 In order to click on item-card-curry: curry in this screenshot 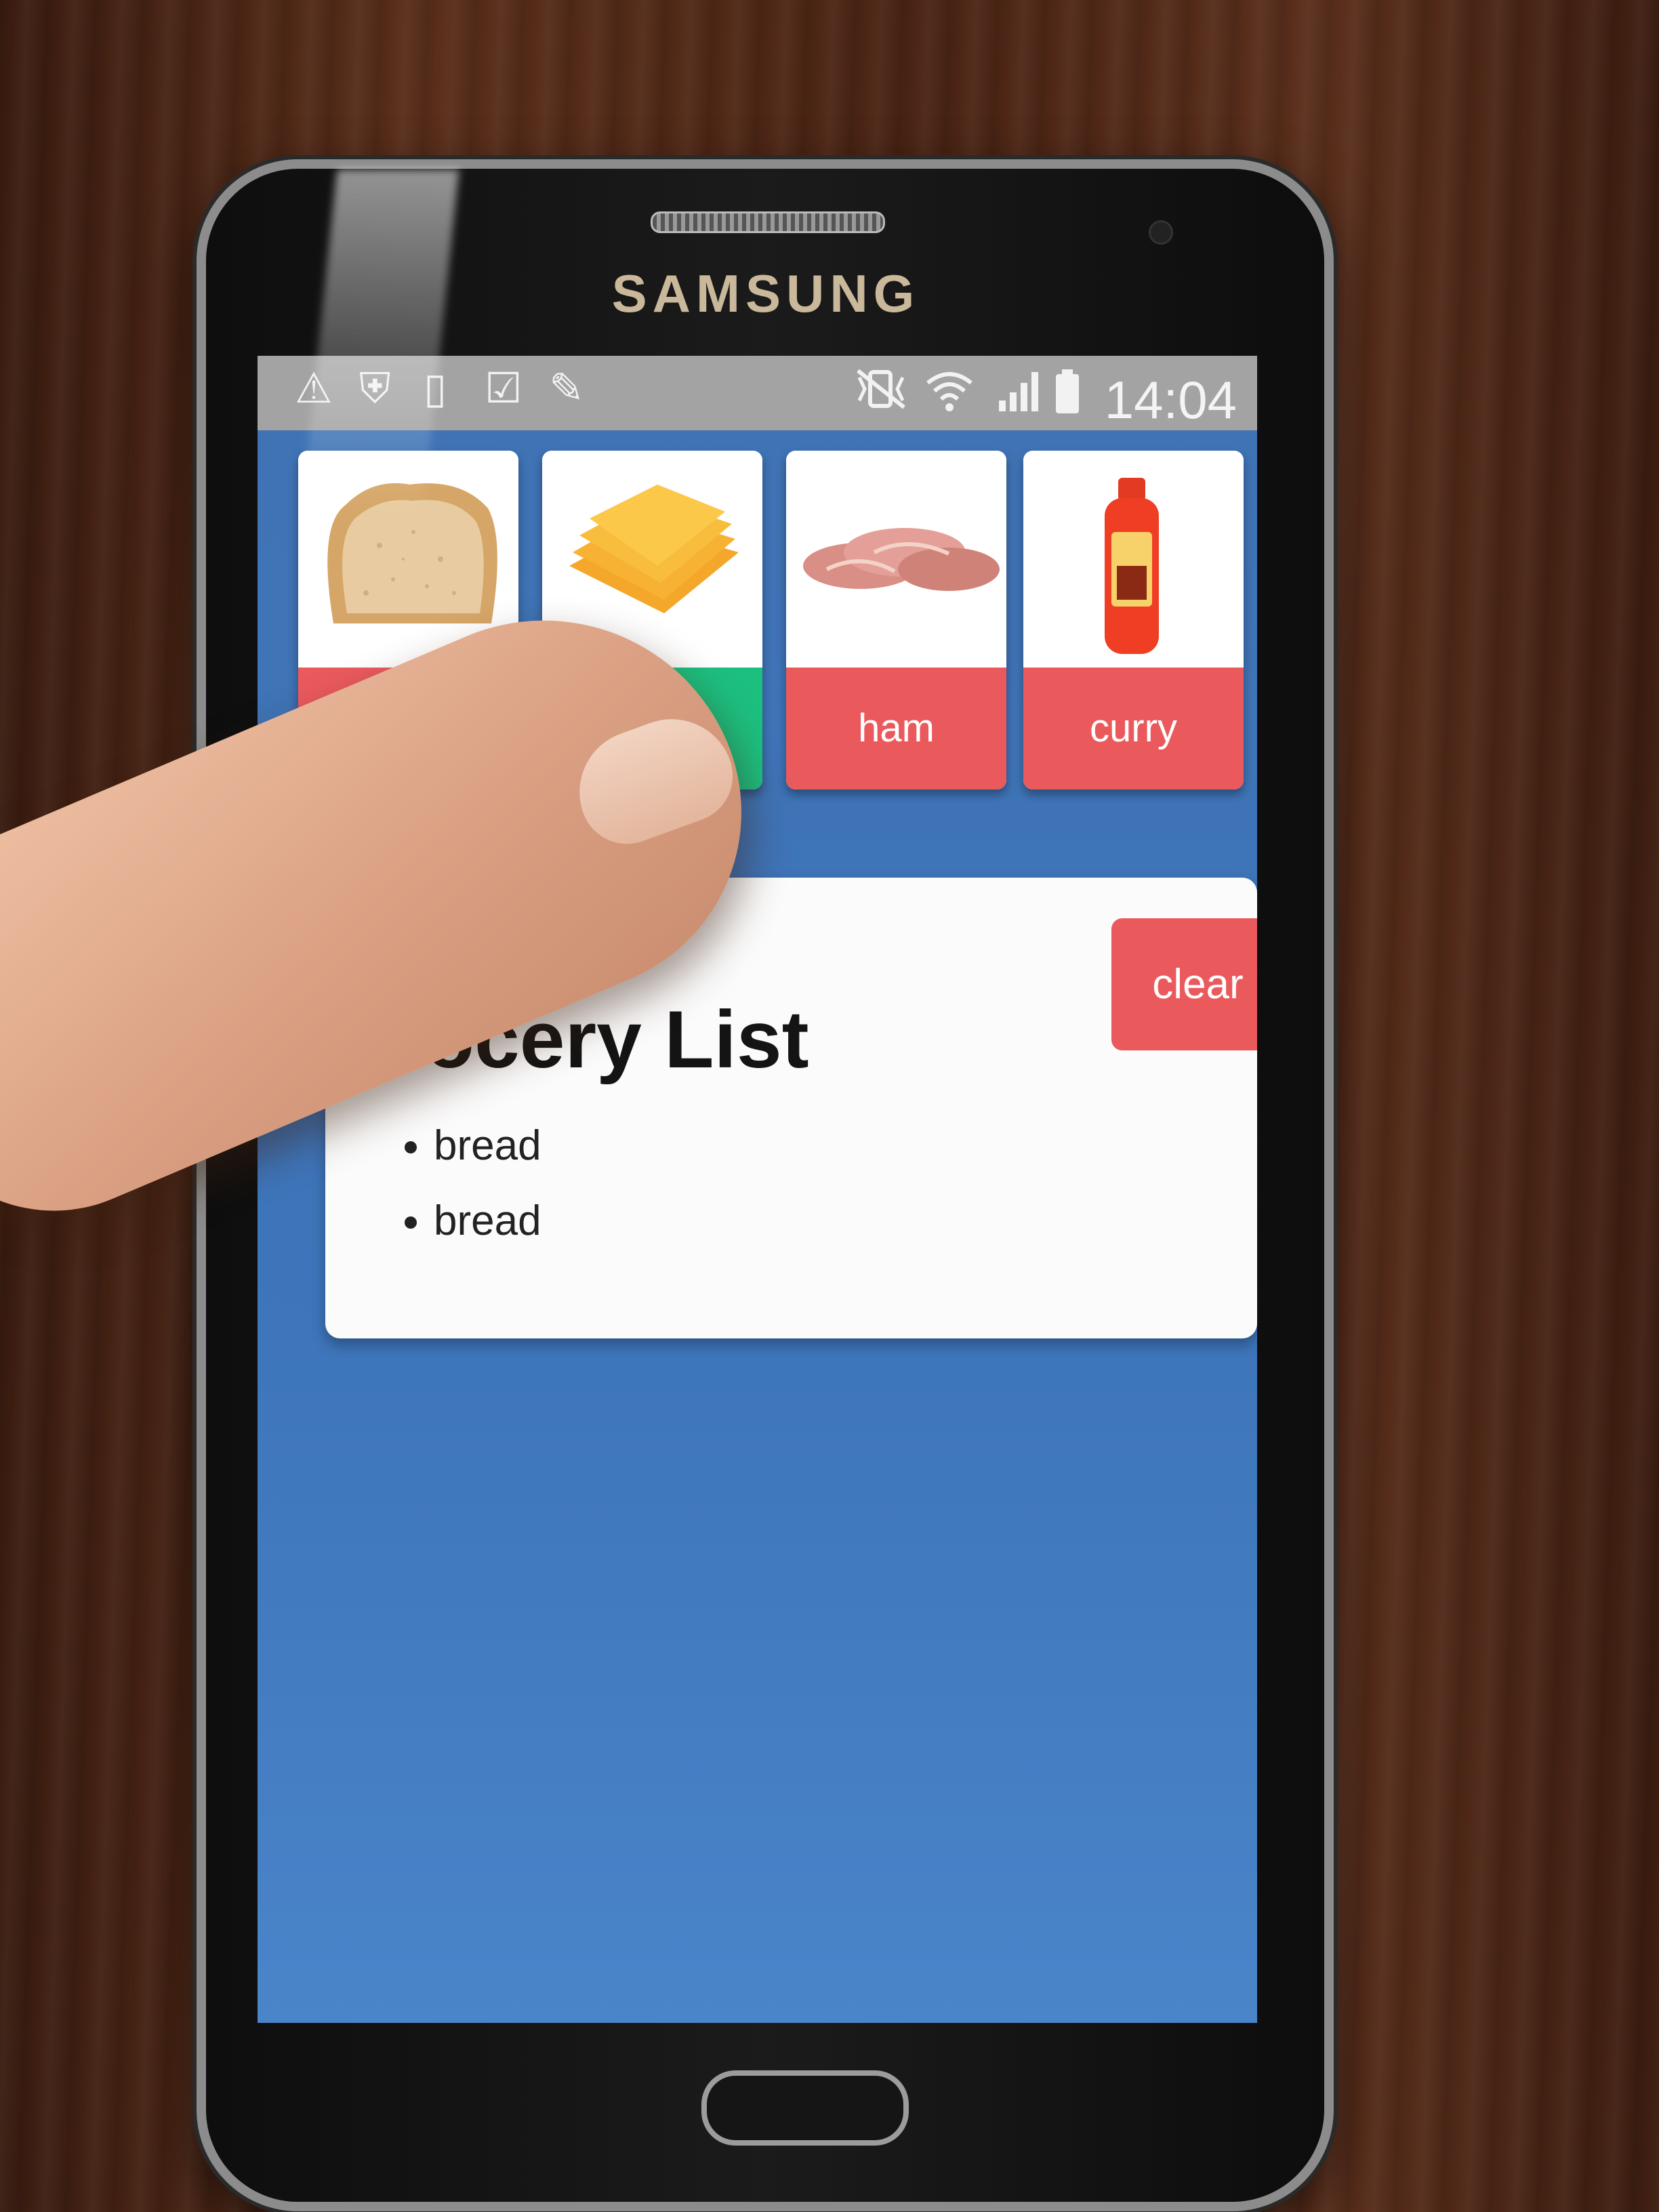, I will do `click(1134, 621)`.